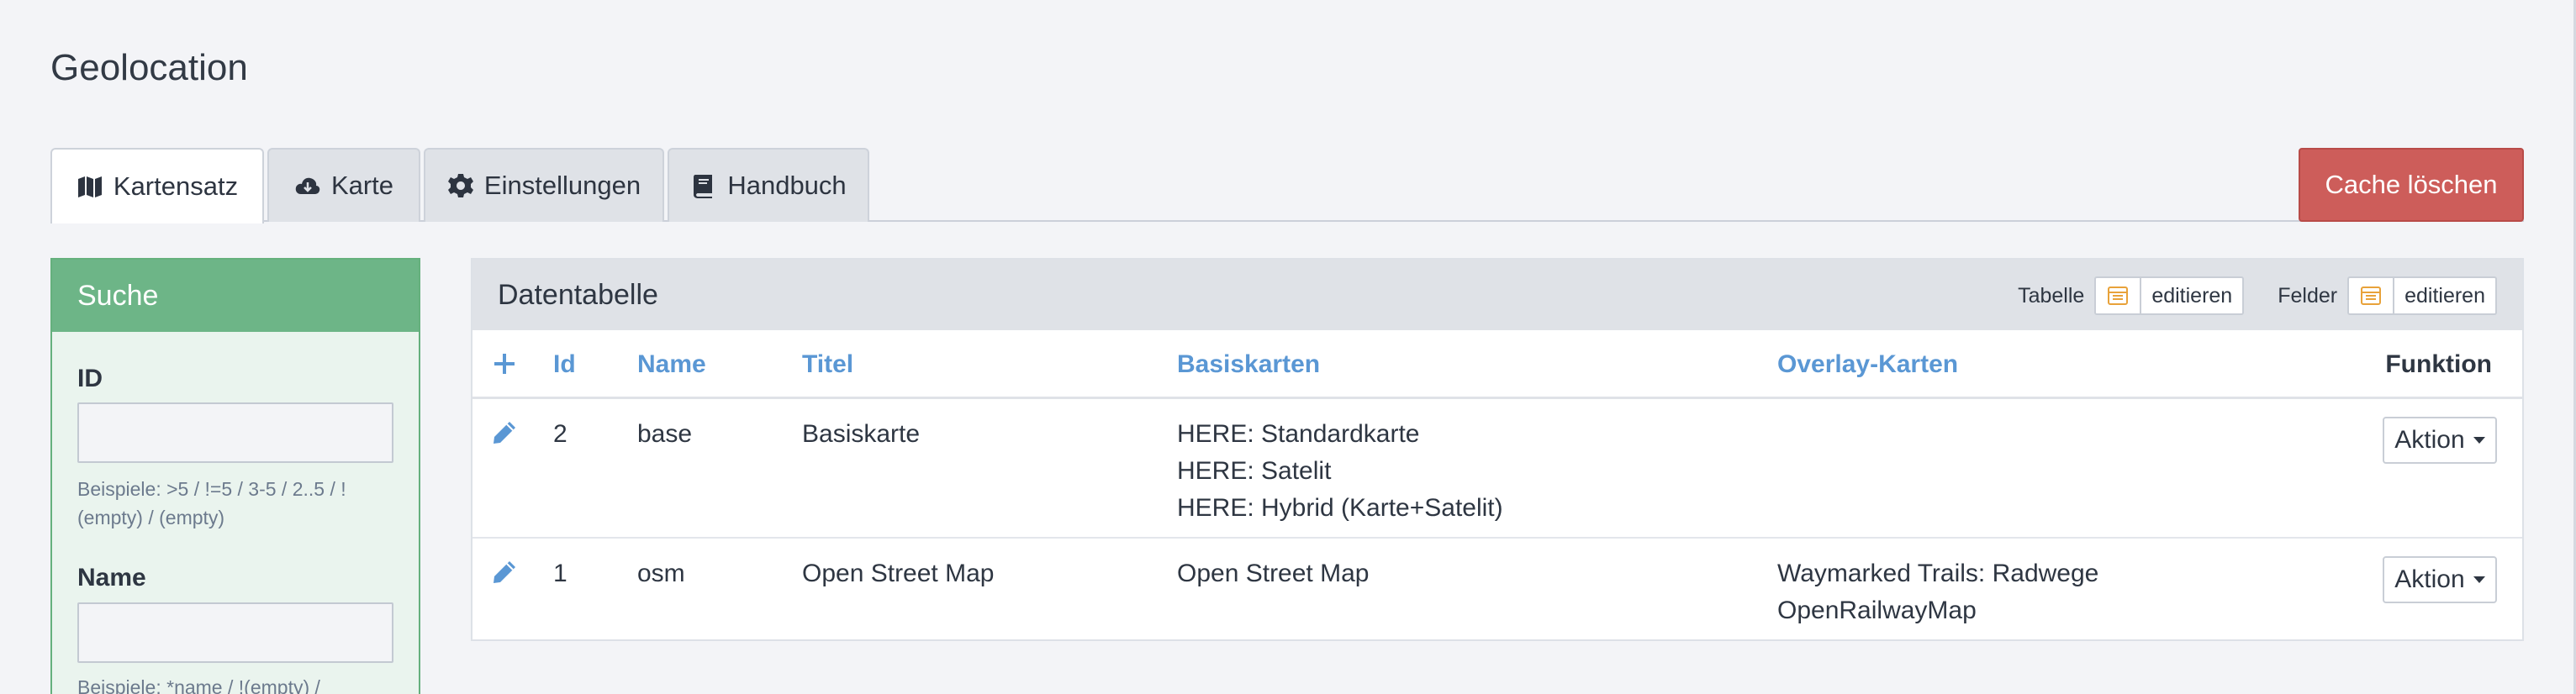 The image size is (2576, 694). What do you see at coordinates (235, 433) in the screenshot?
I see `id-search-input` at bounding box center [235, 433].